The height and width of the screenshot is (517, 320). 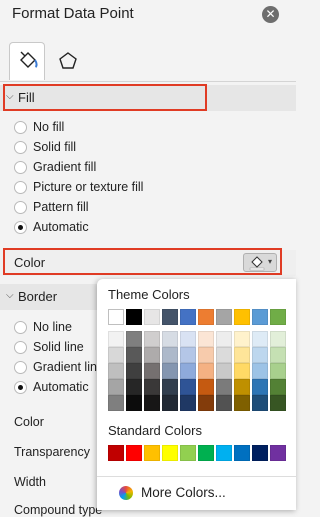 I want to click on tab-strip, so click(x=148, y=61).